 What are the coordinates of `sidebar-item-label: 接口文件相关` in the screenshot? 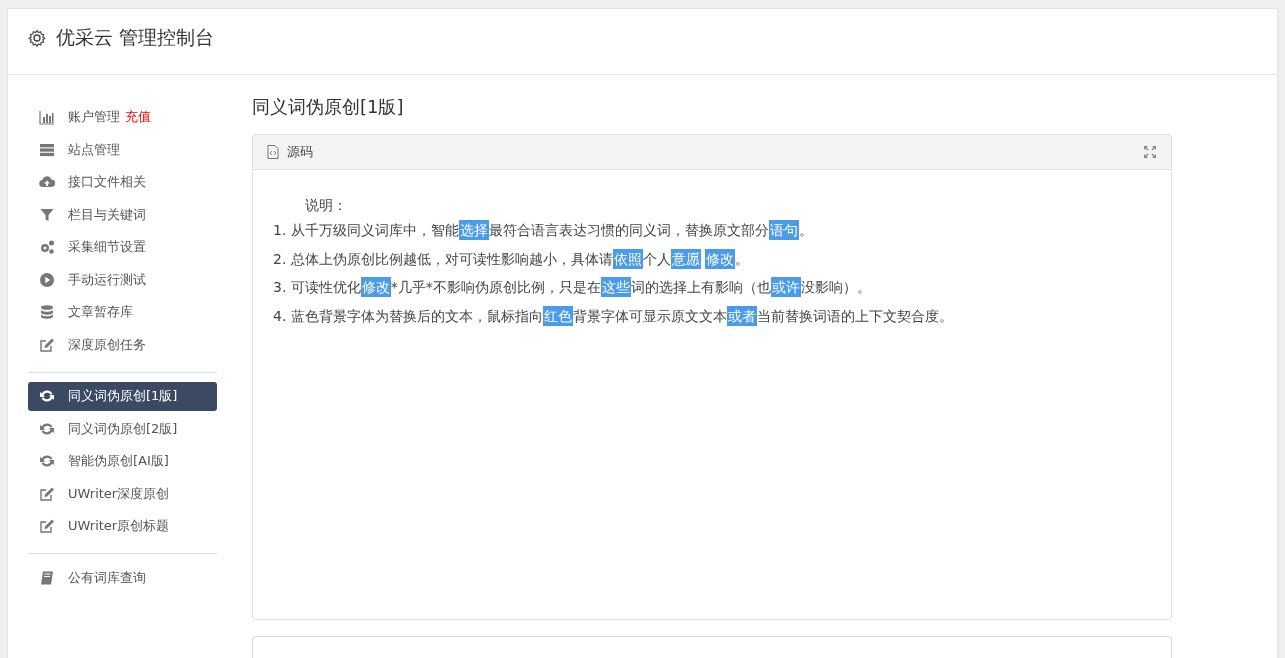 It's located at (107, 182).